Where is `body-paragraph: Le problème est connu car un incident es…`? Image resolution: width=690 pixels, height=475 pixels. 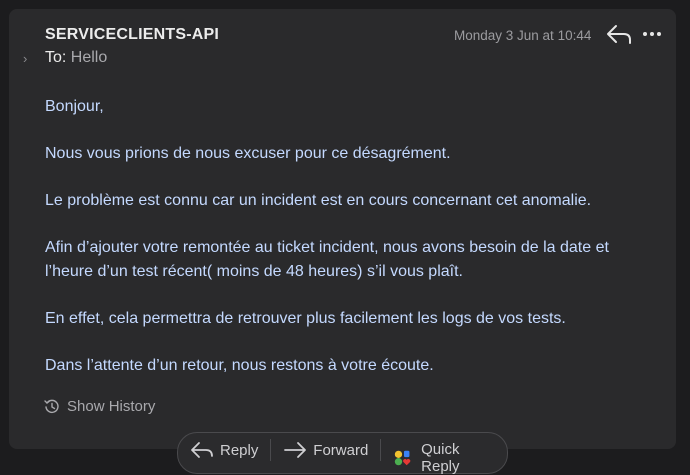 body-paragraph: Le problème est connu car un incident es… is located at coordinates (318, 200).